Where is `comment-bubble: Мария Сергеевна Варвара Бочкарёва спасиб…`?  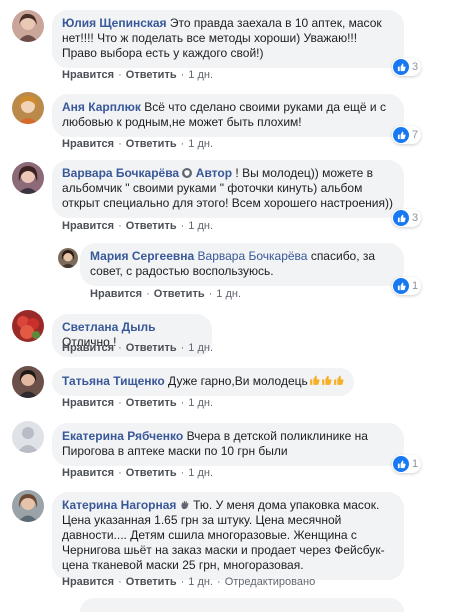
comment-bubble: Мария Сергеевна Варвара Бочкарёва спасиб… is located at coordinates (242, 264).